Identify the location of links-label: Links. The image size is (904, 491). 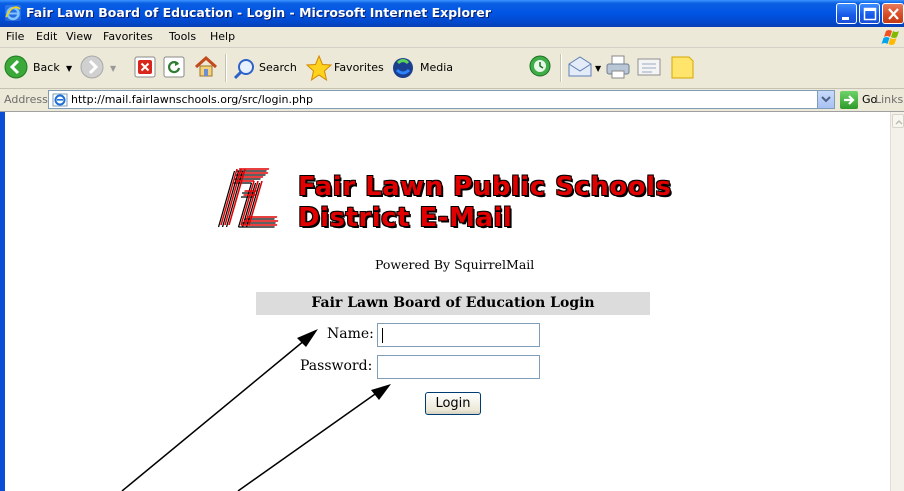
(889, 99).